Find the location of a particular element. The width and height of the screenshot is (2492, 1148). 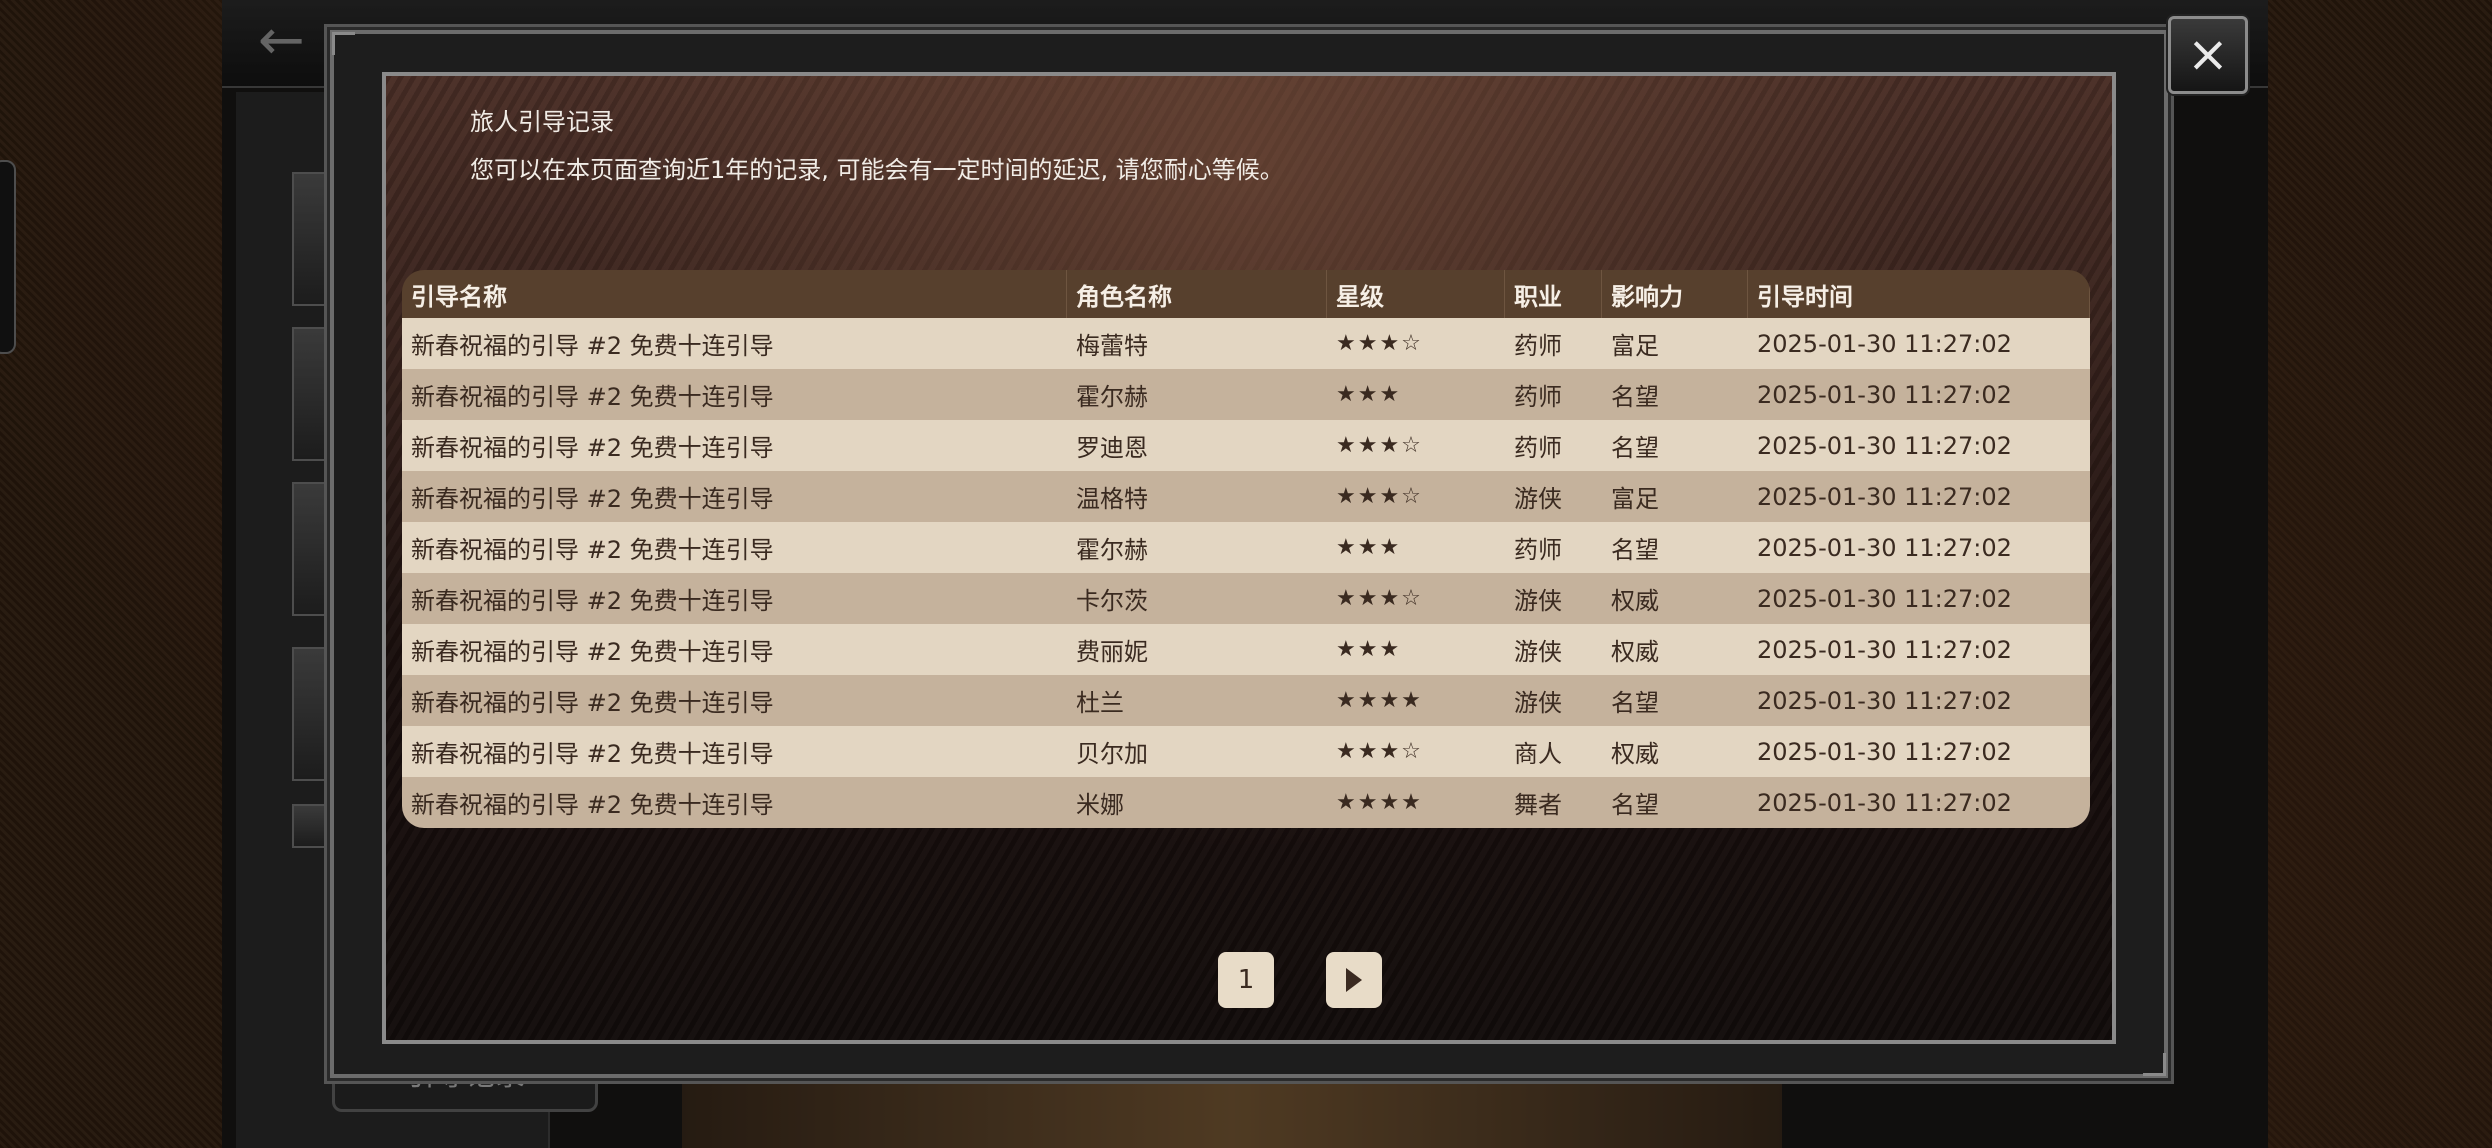

header-time: 引导时间 is located at coordinates (1919, 294).